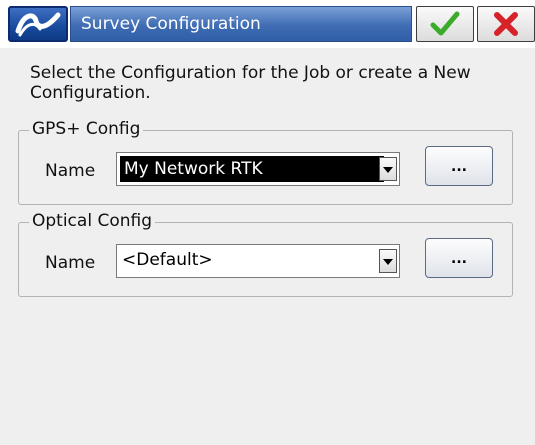 The width and height of the screenshot is (535, 445). Describe the element at coordinates (167, 260) in the screenshot. I see `optical-config-value: <Default>` at that location.